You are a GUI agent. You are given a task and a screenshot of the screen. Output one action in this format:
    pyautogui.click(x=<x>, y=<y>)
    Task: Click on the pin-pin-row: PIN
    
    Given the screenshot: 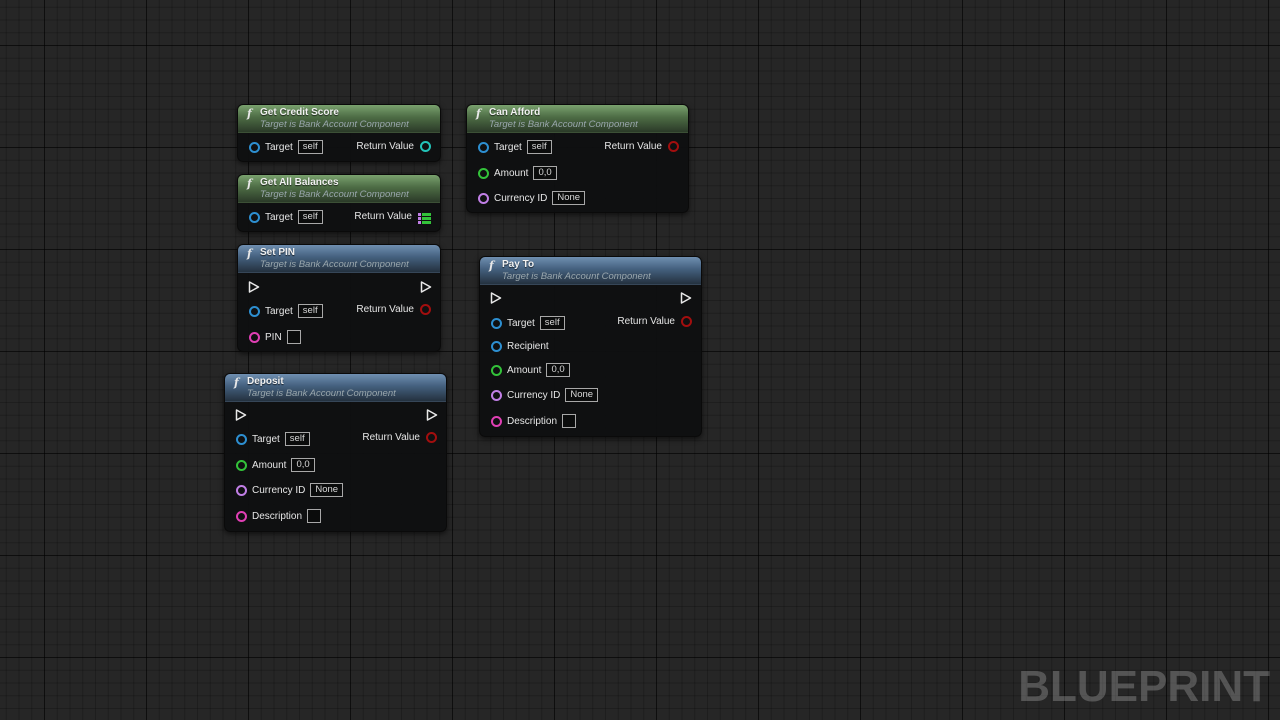 What is the action you would take?
    pyautogui.click(x=275, y=337)
    